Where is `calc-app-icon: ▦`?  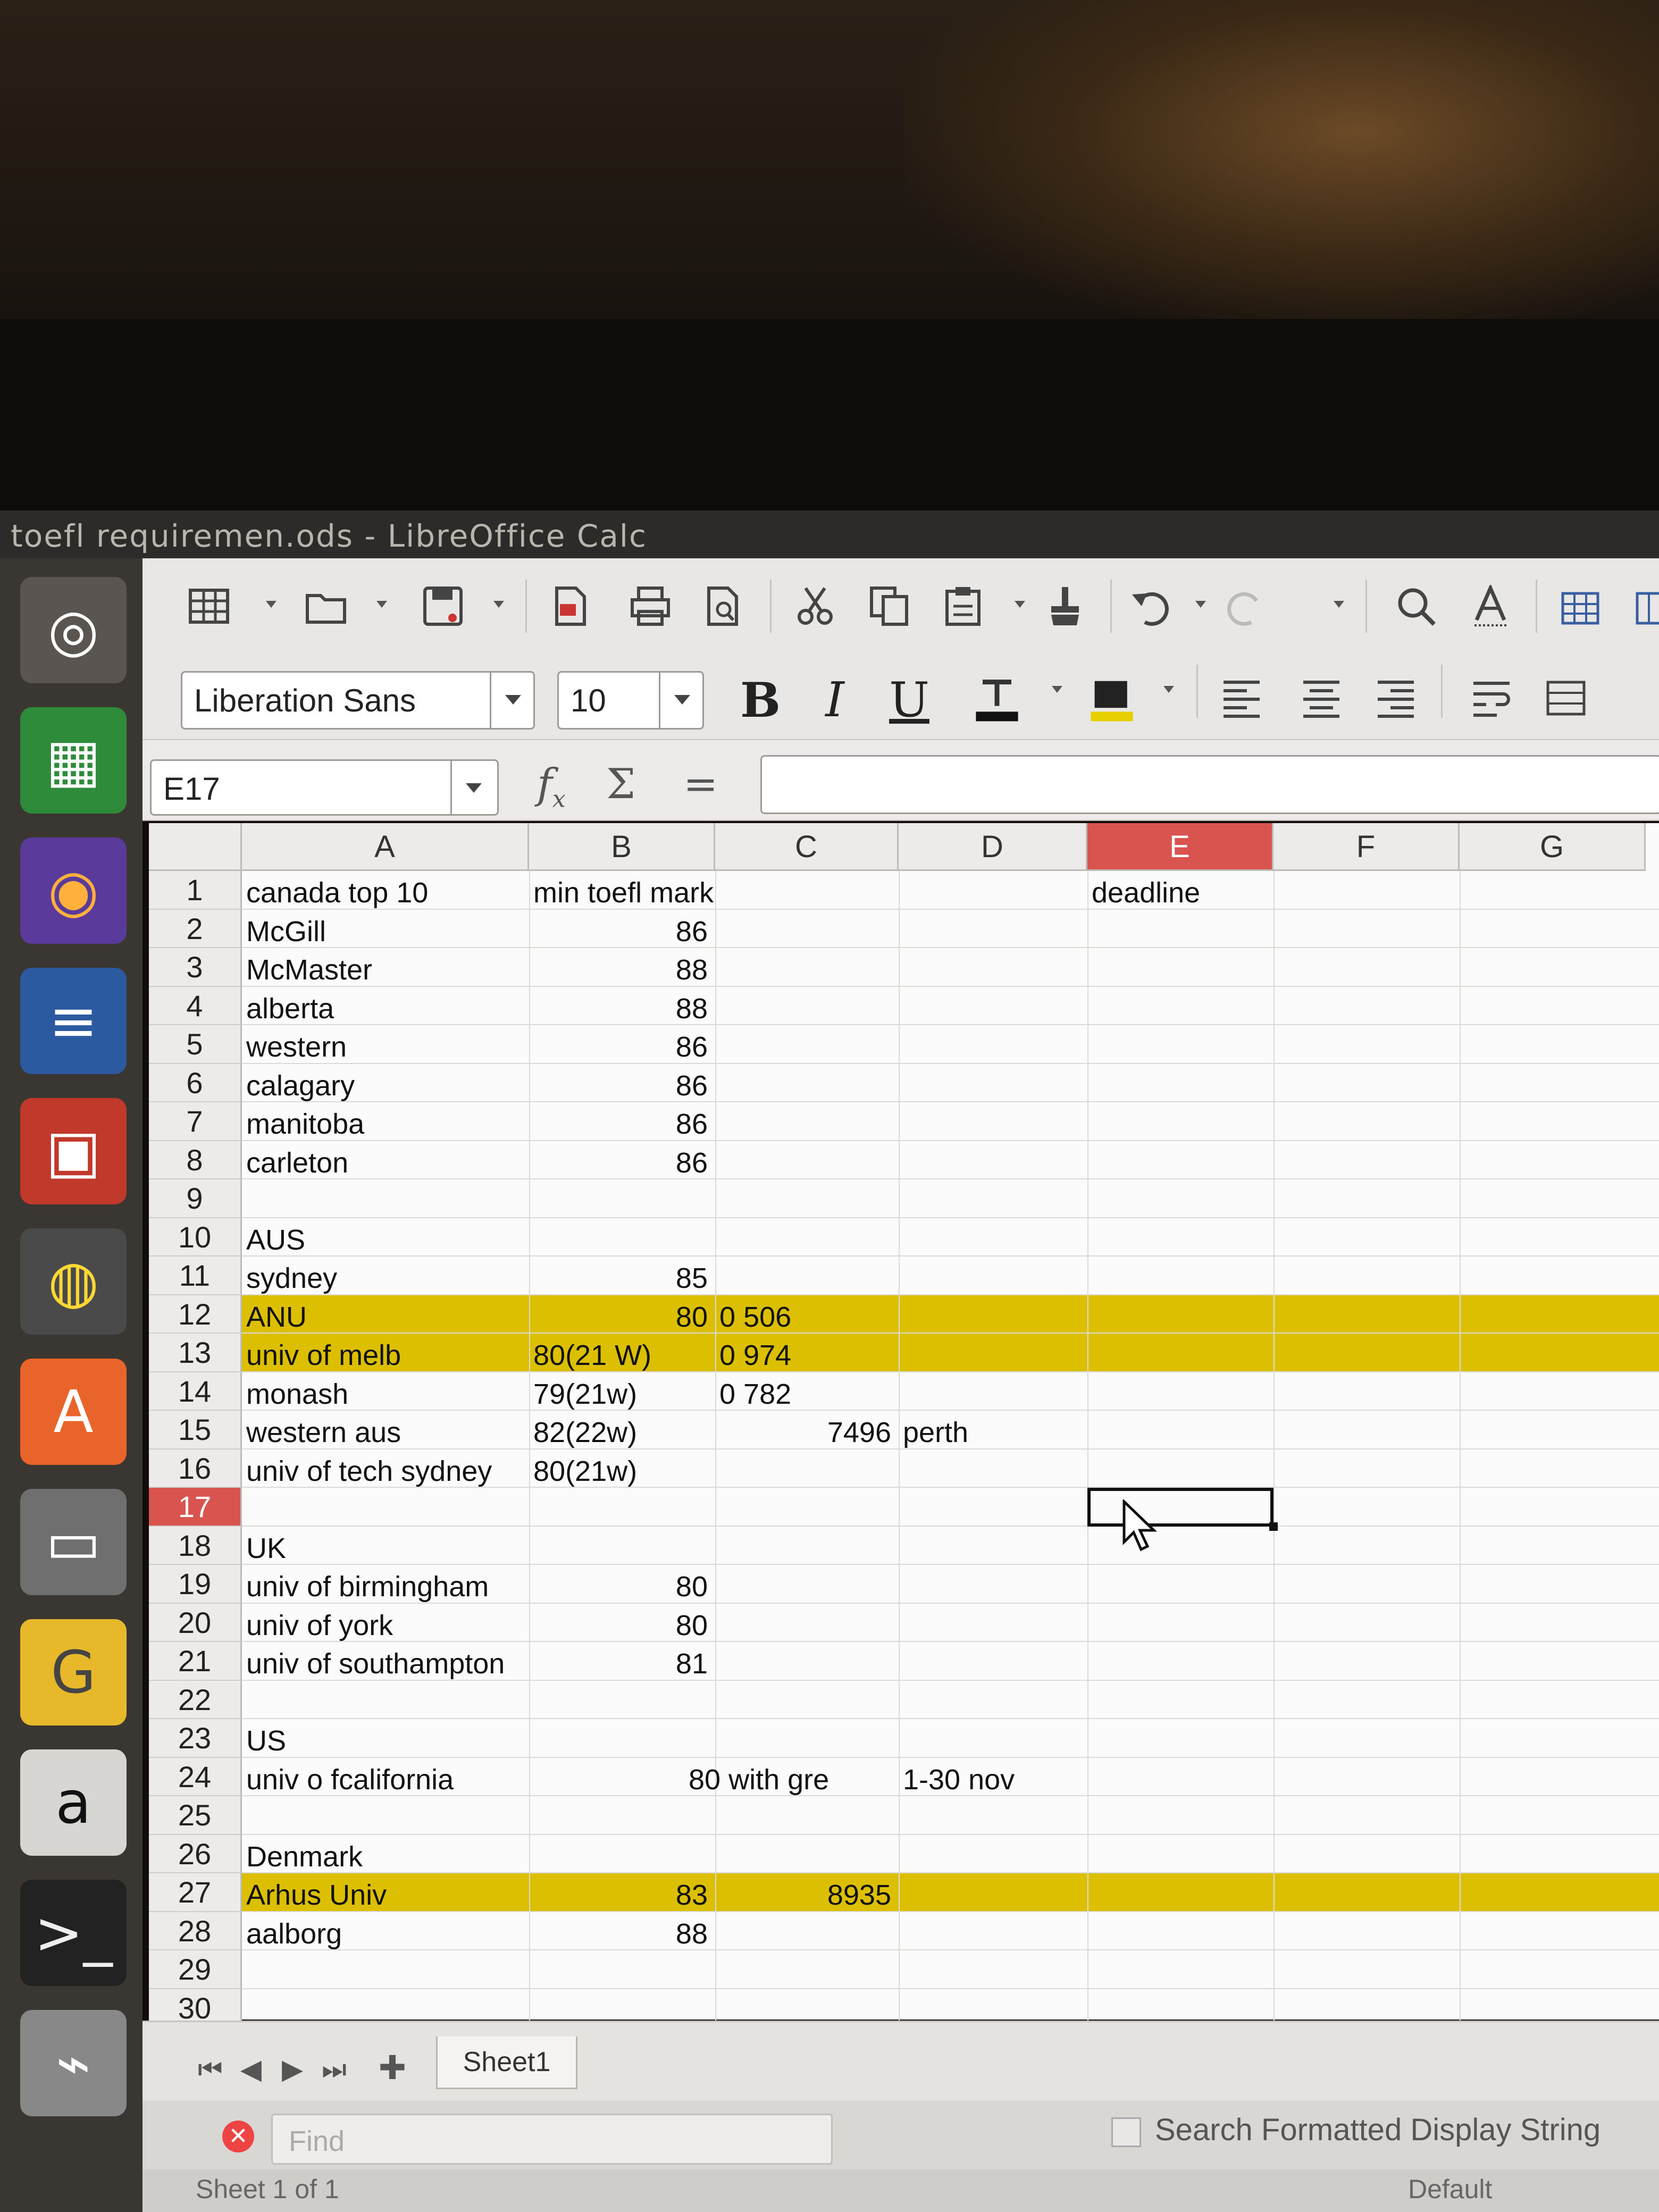
calc-app-icon: ▦ is located at coordinates (73, 760).